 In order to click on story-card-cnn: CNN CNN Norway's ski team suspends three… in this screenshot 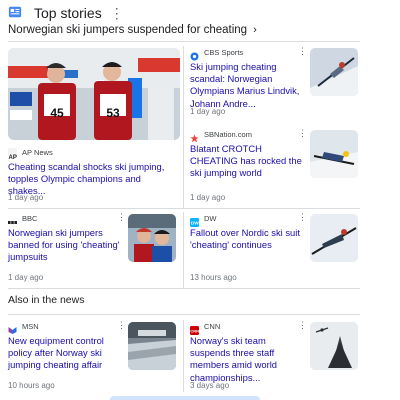, I will do `click(249, 357)`.